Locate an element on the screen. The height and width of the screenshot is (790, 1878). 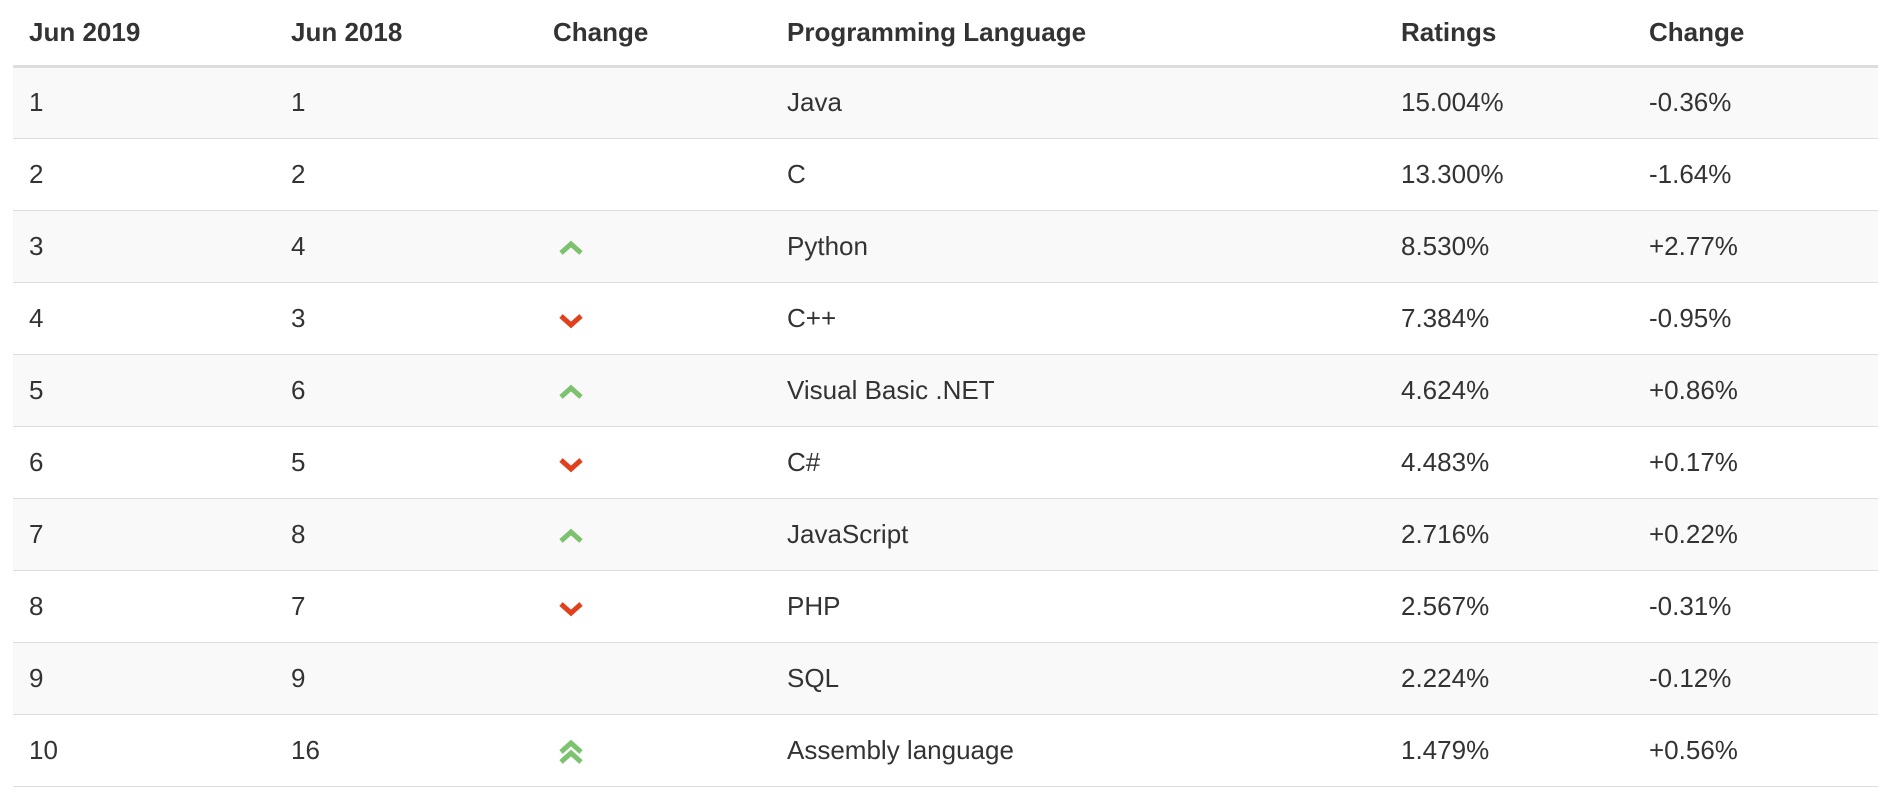
cell-rank-2019: 3 is located at coordinates (144, 246).